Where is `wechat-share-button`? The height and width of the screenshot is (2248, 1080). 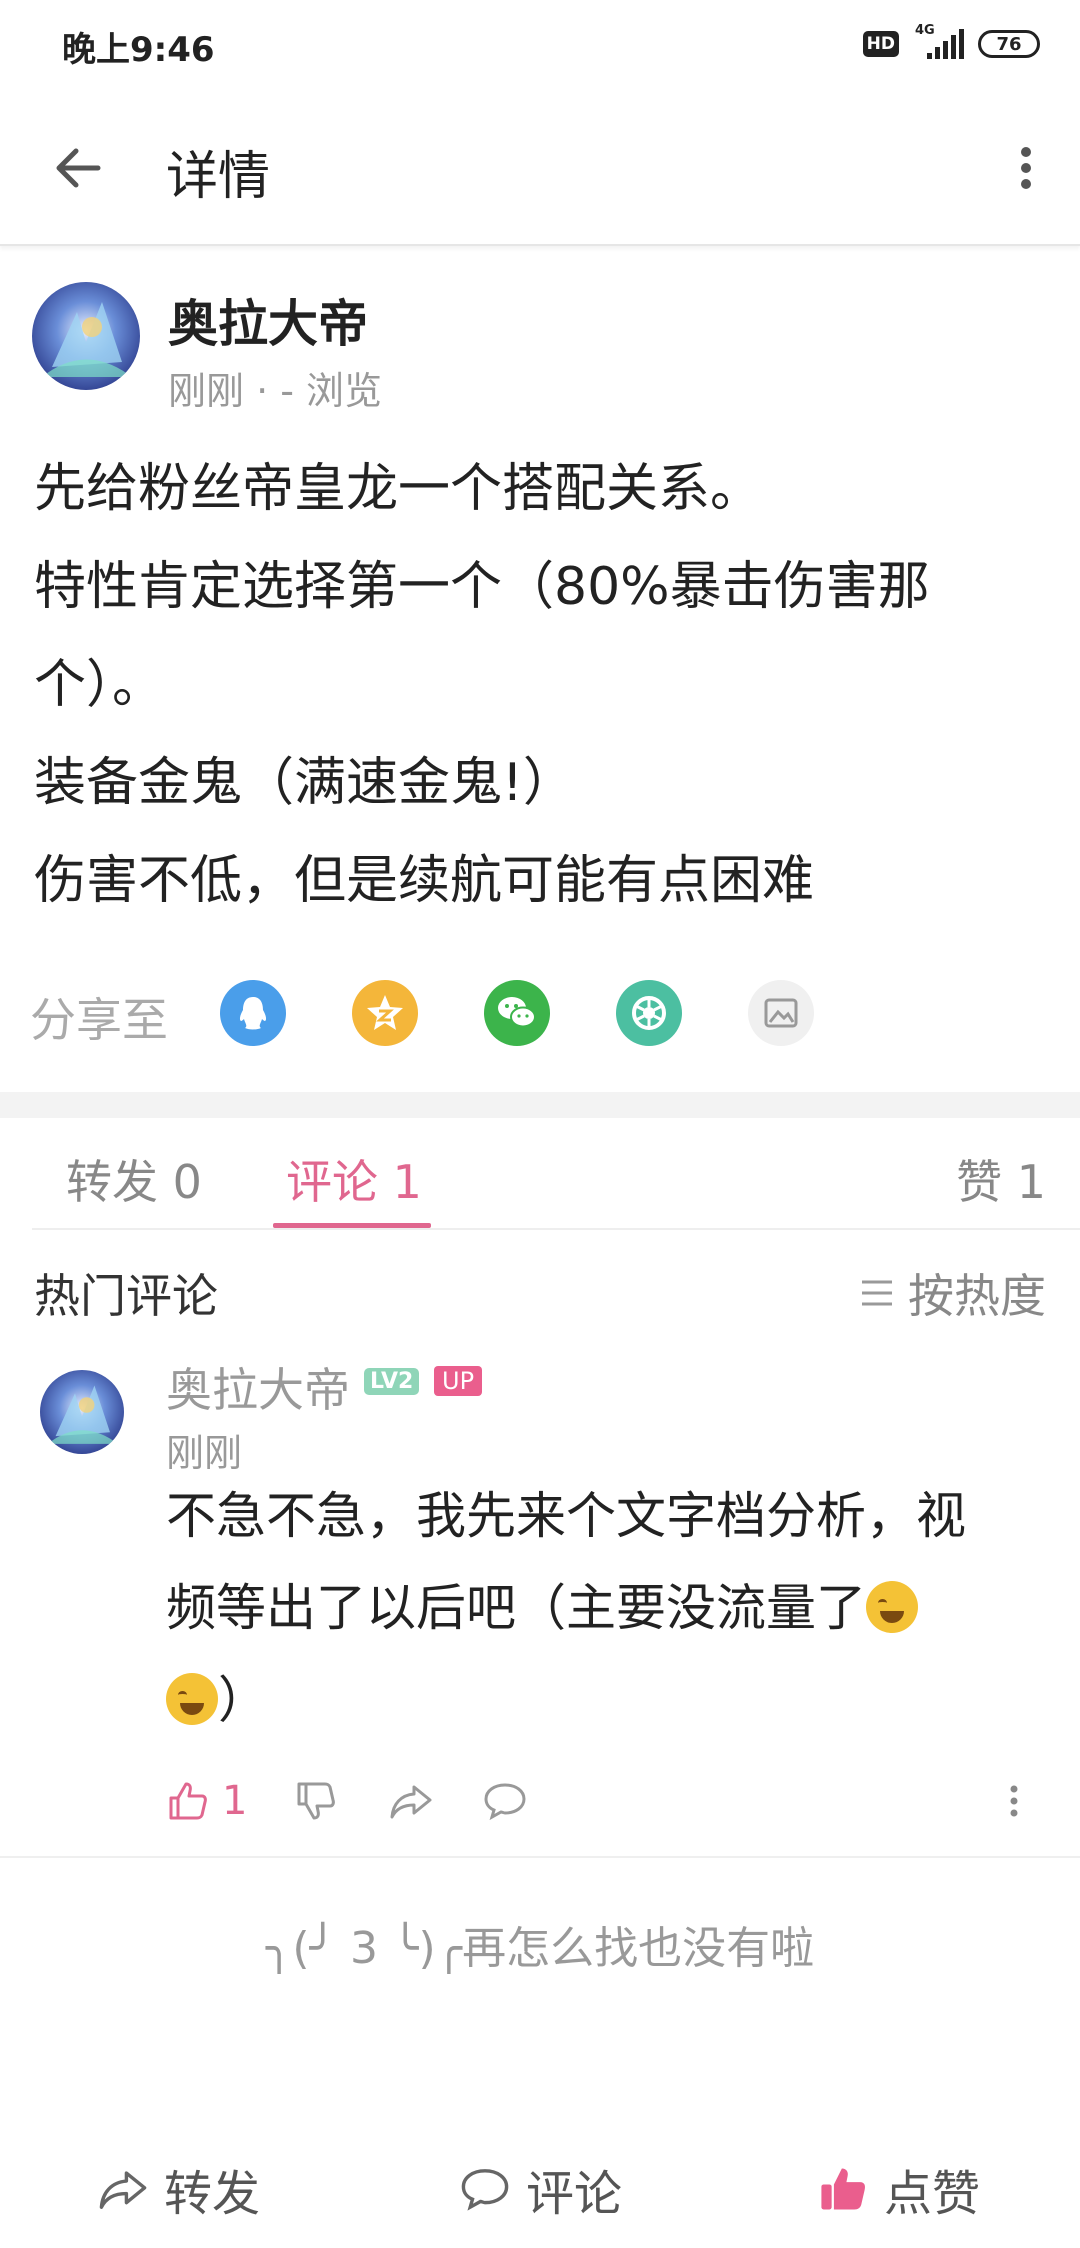
wechat-share-button is located at coordinates (517, 1013).